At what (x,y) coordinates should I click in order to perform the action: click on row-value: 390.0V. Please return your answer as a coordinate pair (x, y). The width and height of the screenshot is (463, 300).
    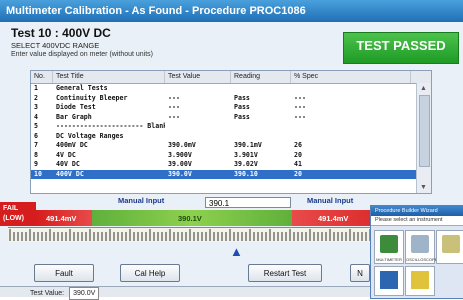
    Looking at the image, I should click on (180, 173).